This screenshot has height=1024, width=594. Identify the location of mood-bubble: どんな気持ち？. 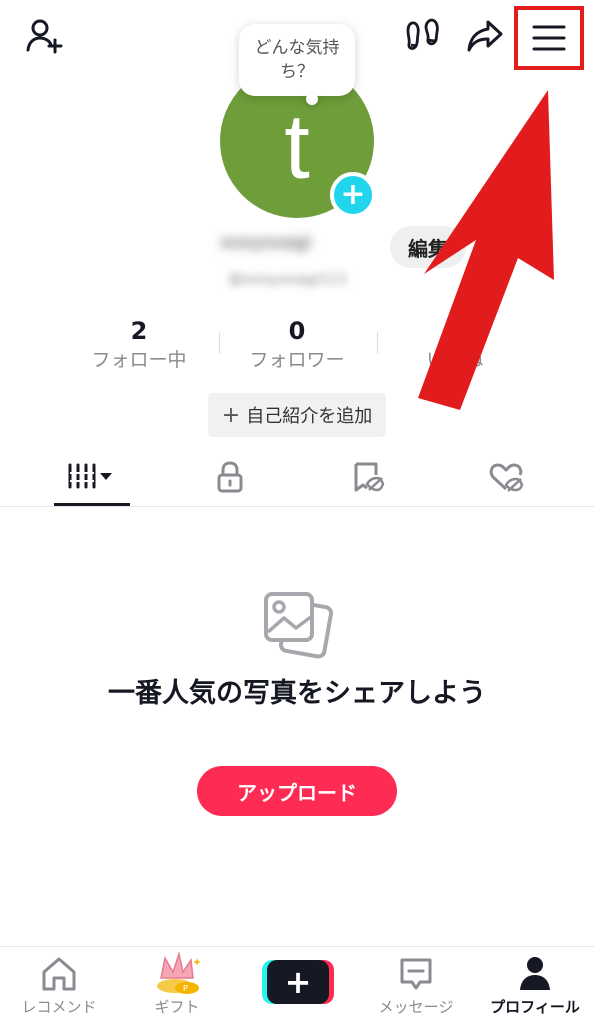
(297, 60).